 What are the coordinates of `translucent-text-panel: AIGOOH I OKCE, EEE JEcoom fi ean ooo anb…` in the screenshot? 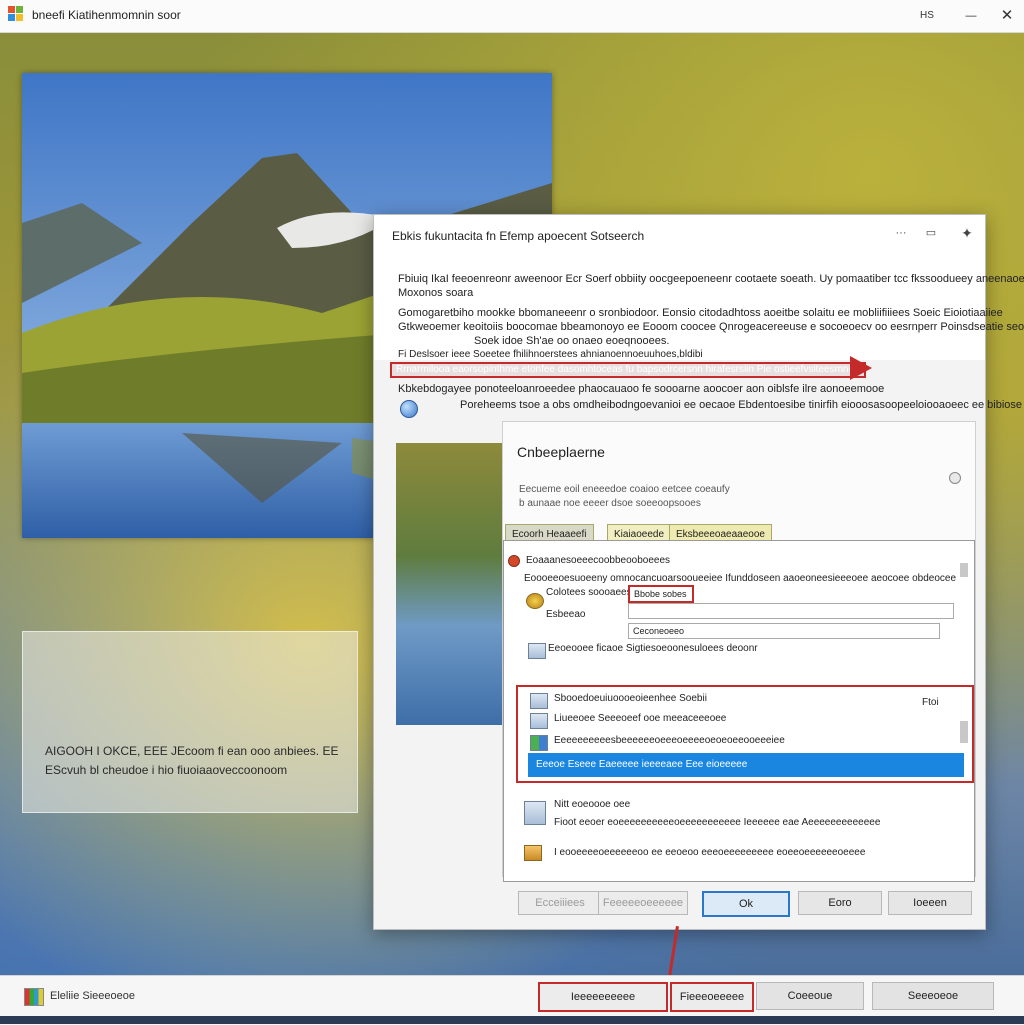 It's located at (190, 722).